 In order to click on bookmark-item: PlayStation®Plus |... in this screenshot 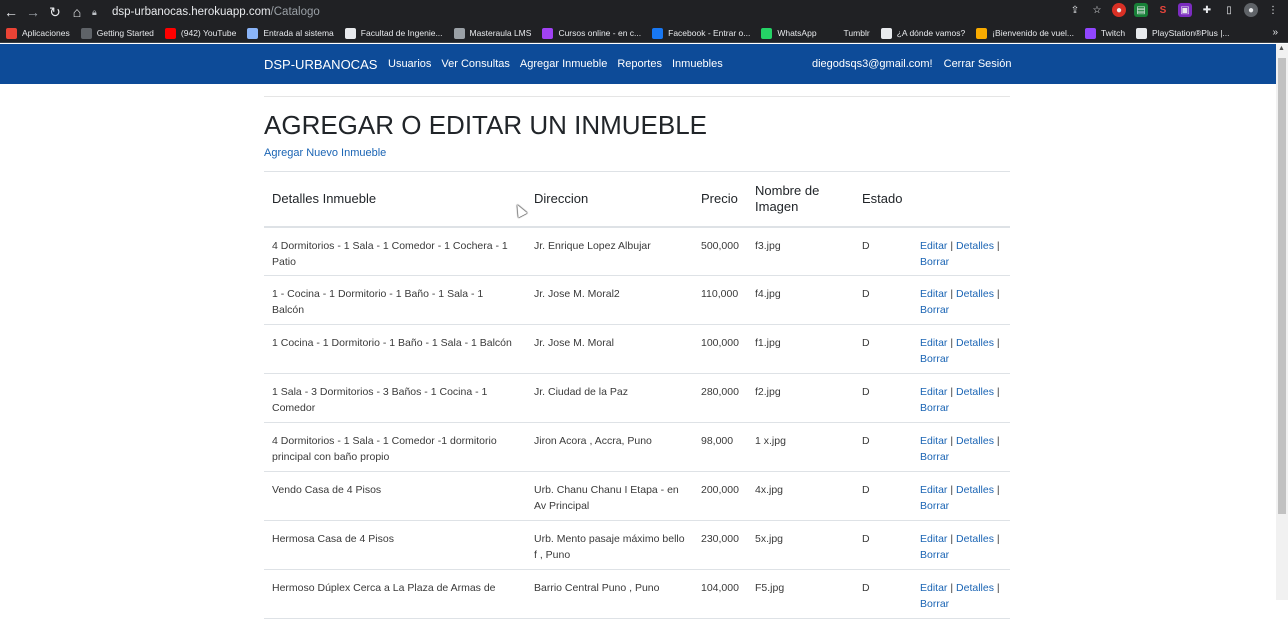, I will do `click(1183, 33)`.